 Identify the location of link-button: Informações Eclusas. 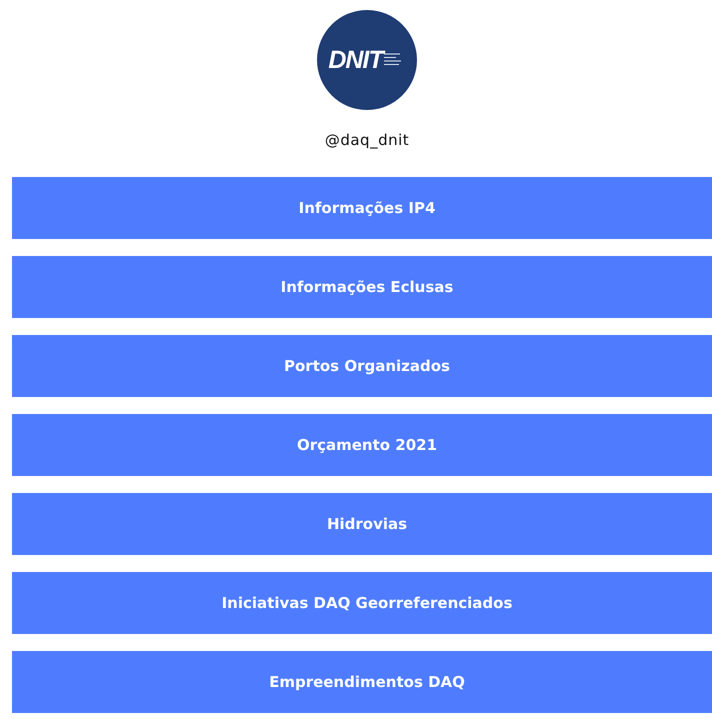
(362, 287).